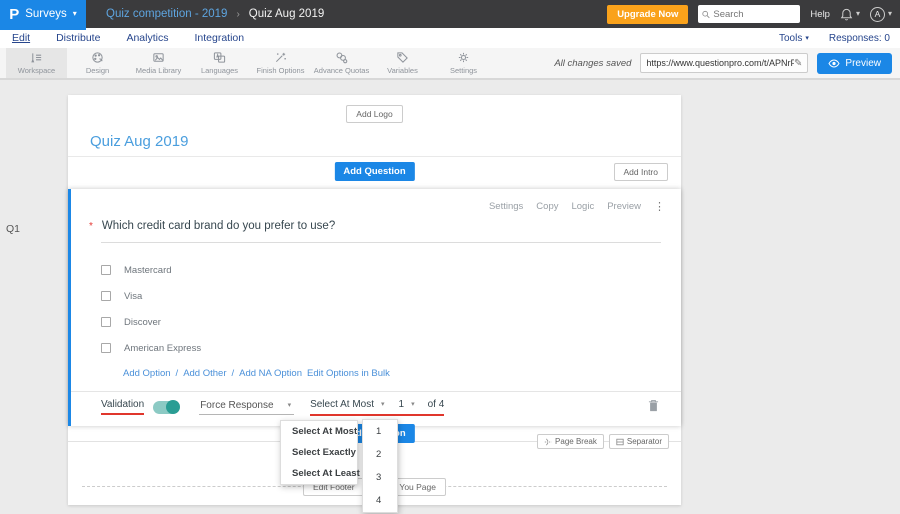  I want to click on tag-icon, so click(402, 57).